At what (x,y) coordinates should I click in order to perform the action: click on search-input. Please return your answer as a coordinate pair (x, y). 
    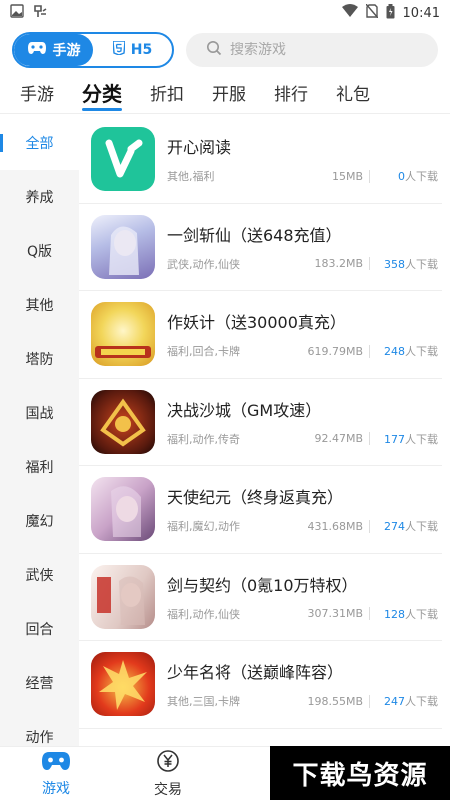
    Looking at the image, I should click on (305, 50).